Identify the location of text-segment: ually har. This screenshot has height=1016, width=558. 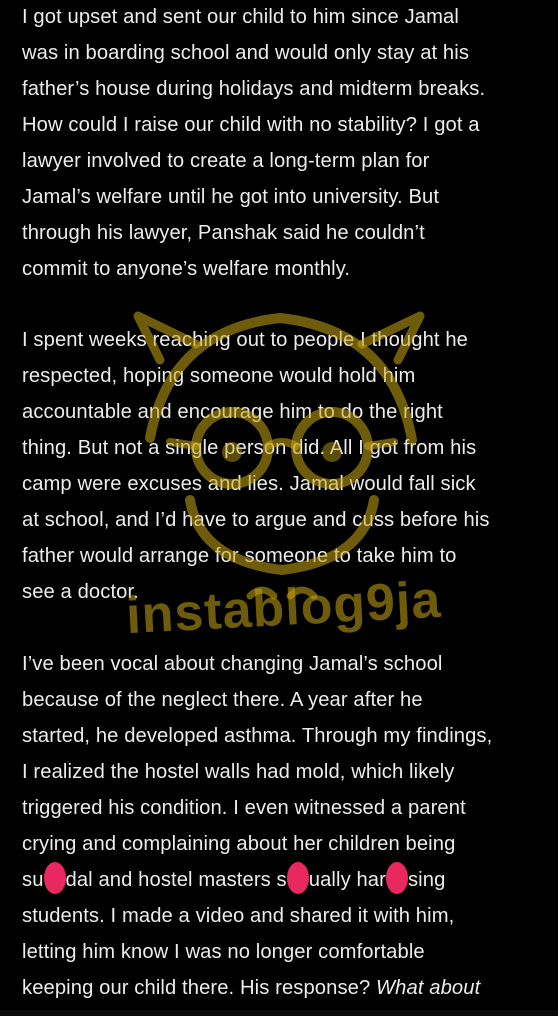
(347, 880).